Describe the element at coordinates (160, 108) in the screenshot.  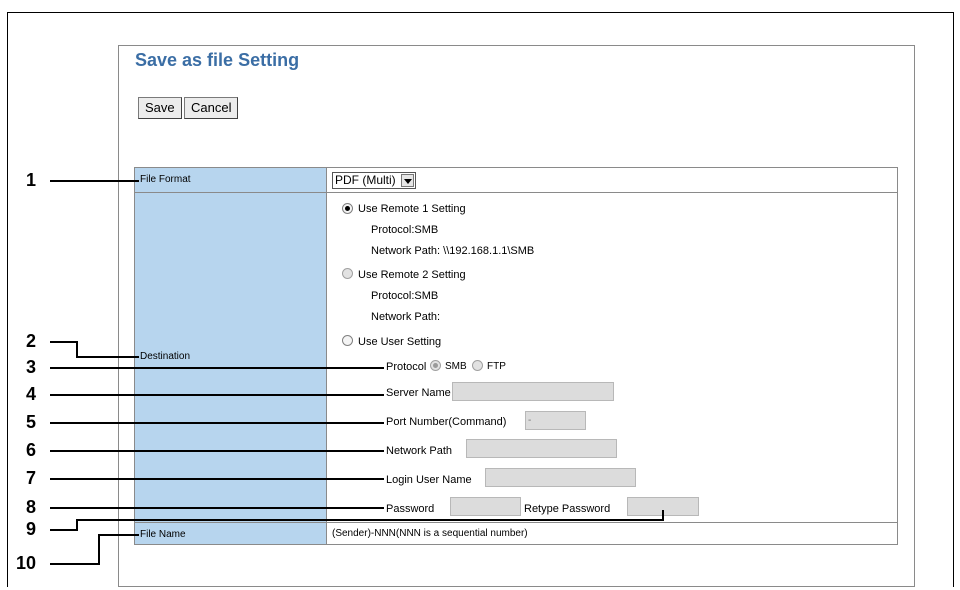
I see `save-button: Save` at that location.